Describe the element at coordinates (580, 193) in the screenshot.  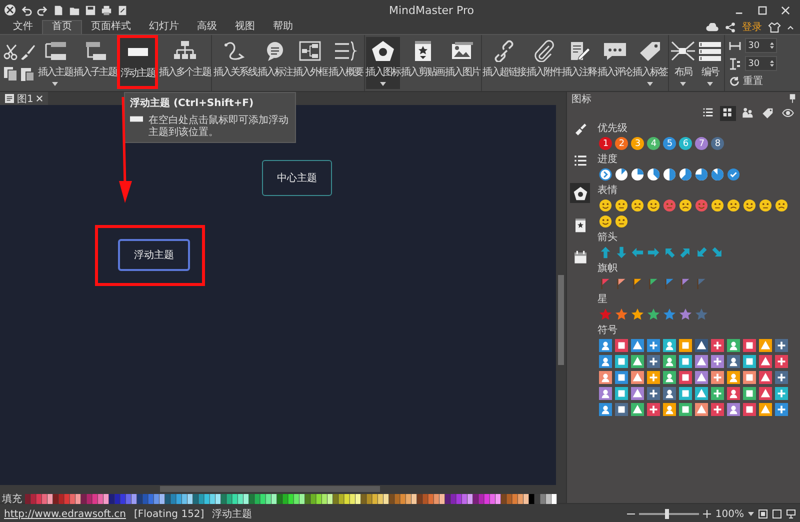
I see `side-tab` at that location.